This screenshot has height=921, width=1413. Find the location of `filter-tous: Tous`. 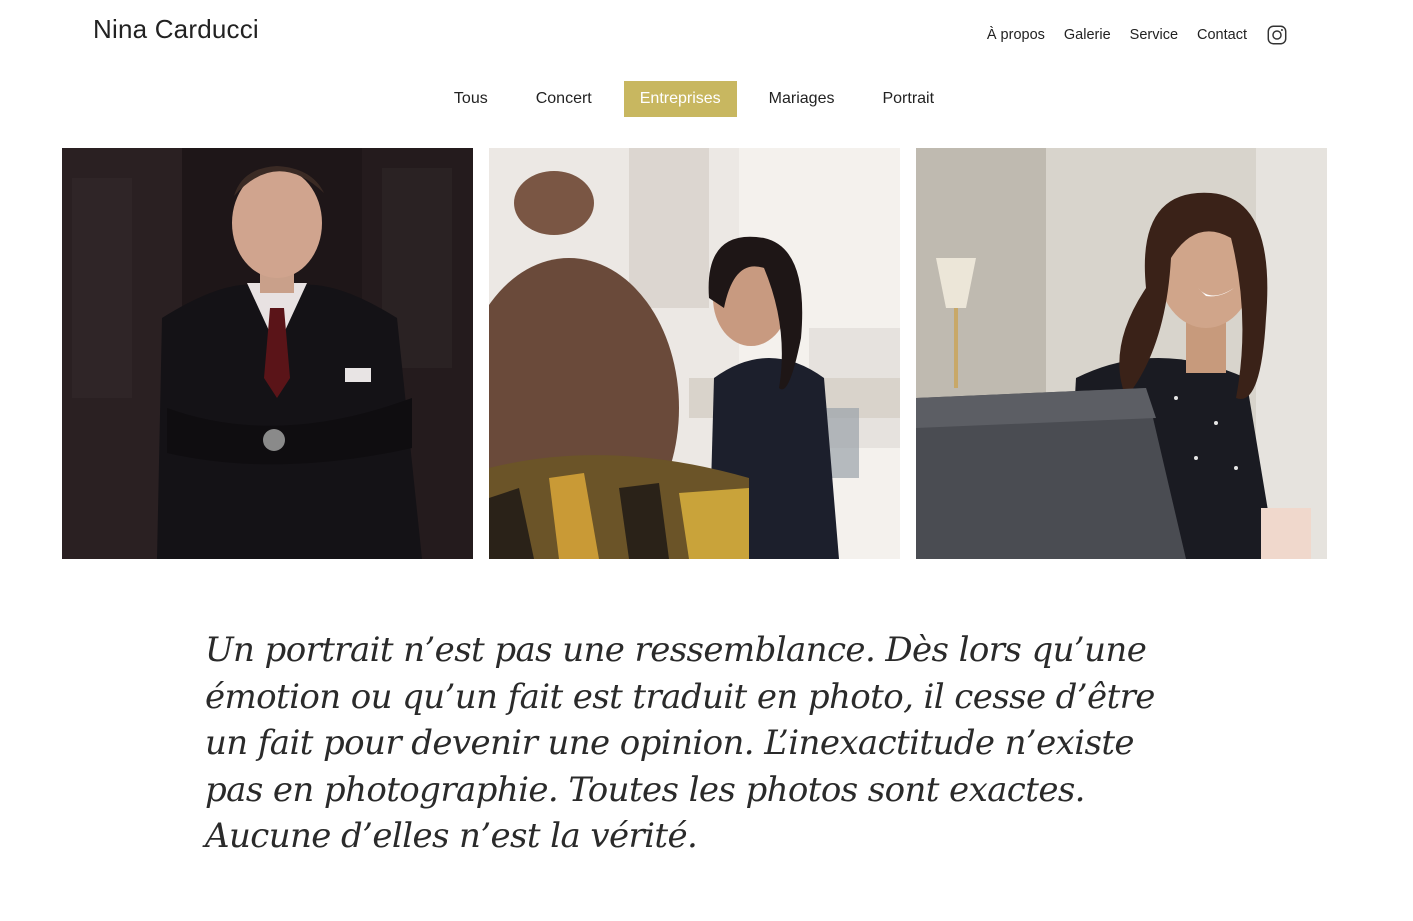

filter-tous: Tous is located at coordinates (471, 99).